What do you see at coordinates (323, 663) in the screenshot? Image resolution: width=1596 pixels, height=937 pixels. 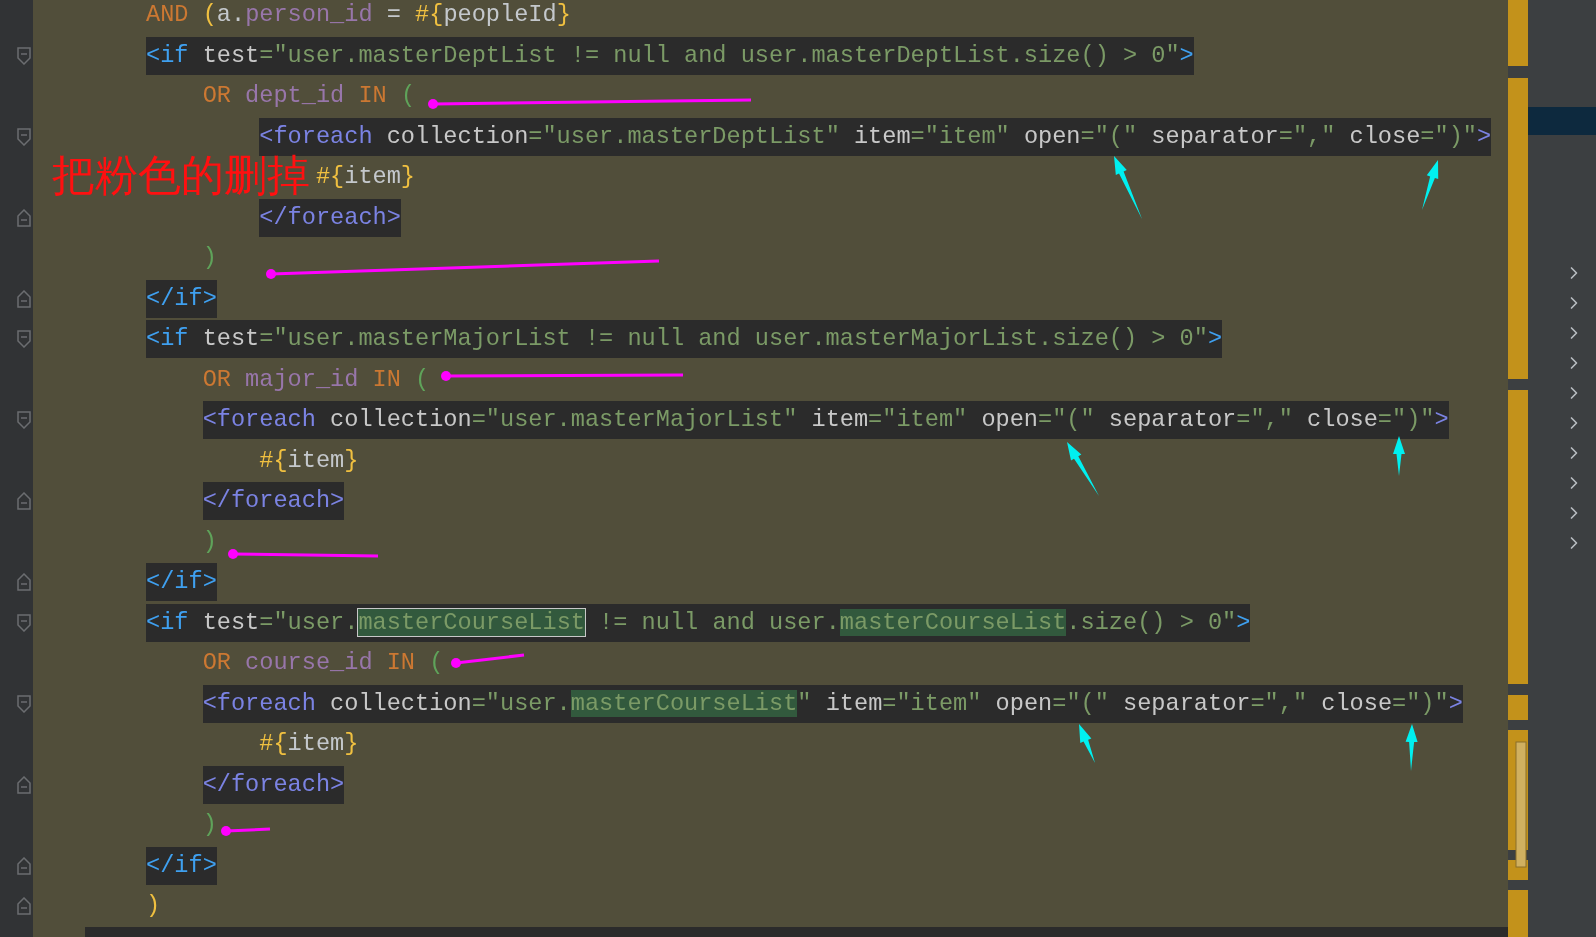 I see `code-line: OR course_id IN (` at bounding box center [323, 663].